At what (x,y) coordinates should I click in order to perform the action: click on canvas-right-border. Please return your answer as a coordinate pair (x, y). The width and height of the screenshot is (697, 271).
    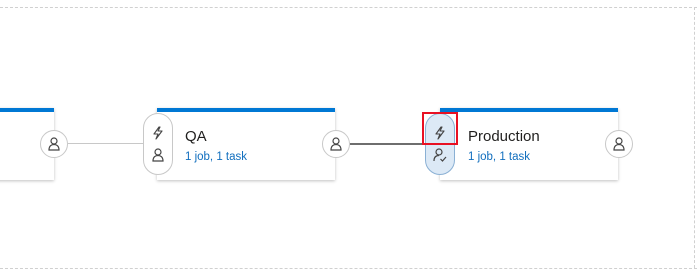
    Looking at the image, I should click on (694, 137).